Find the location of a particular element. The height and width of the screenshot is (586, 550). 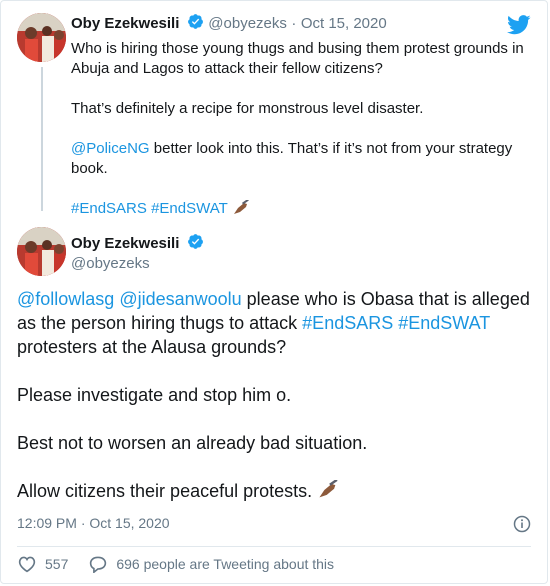

tweet-actions: 557 696 people are Tweeting about this is located at coordinates (185, 564).